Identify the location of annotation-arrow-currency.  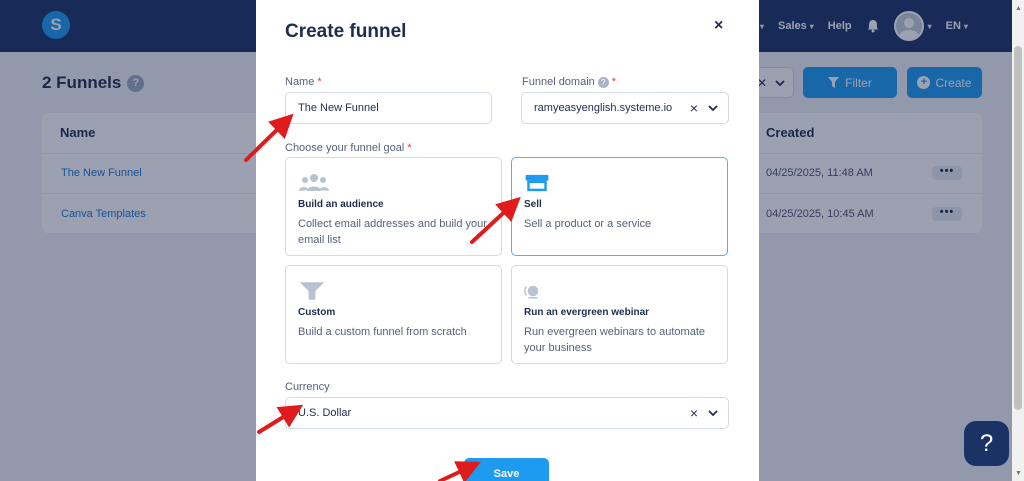
(280, 419).